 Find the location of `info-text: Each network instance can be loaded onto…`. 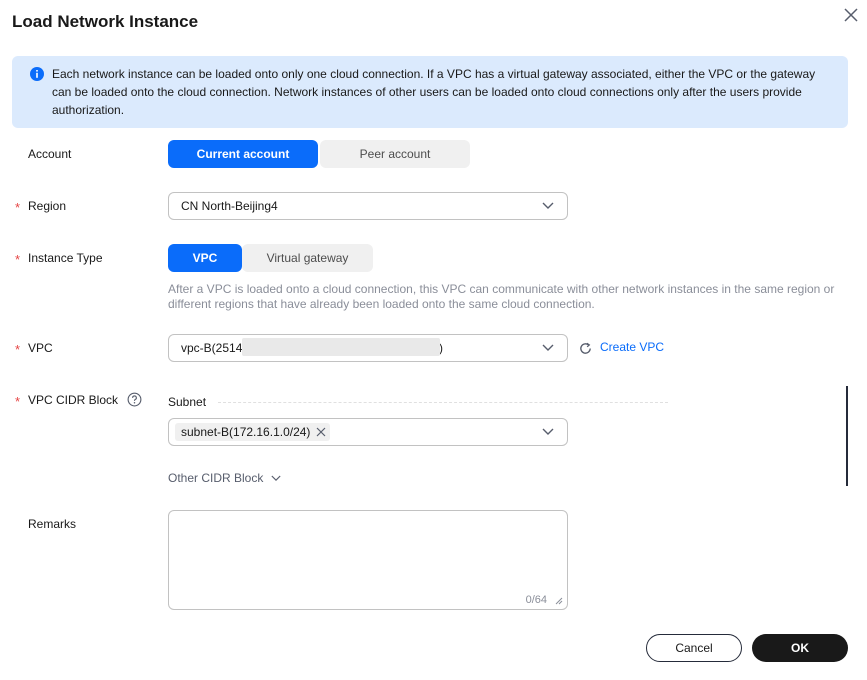

info-text: Each network instance can be loaded onto… is located at coordinates (434, 92).